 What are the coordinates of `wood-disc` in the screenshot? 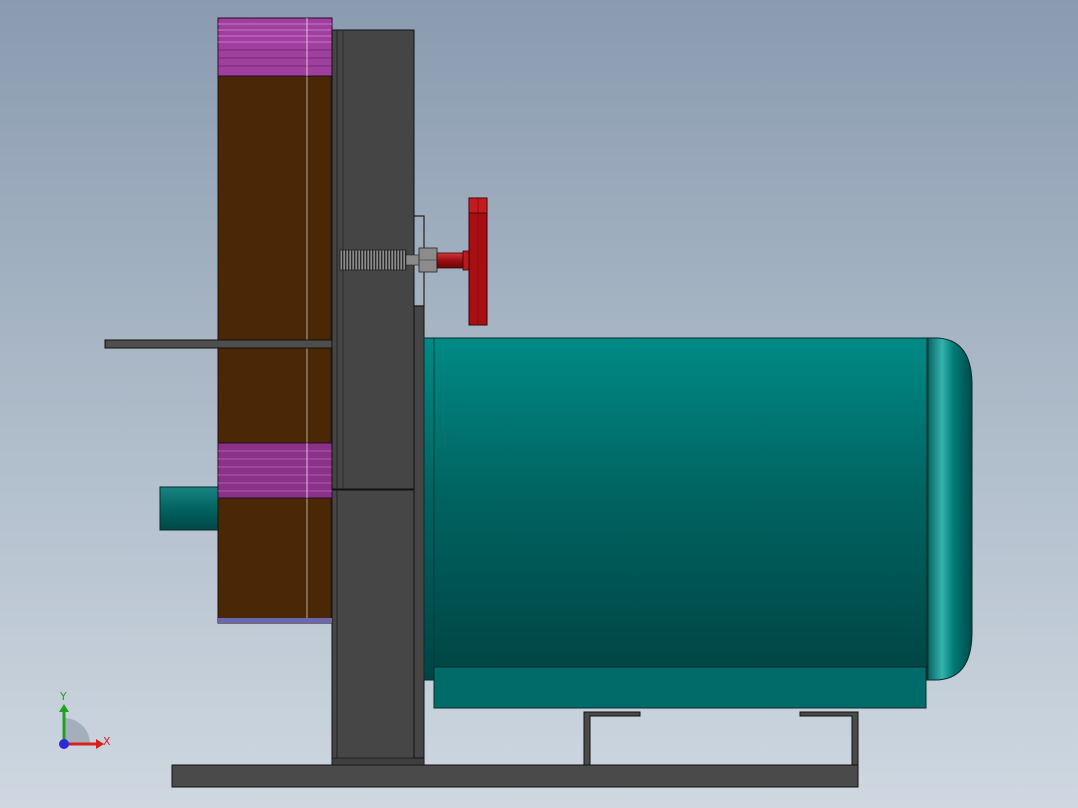 It's located at (275, 320).